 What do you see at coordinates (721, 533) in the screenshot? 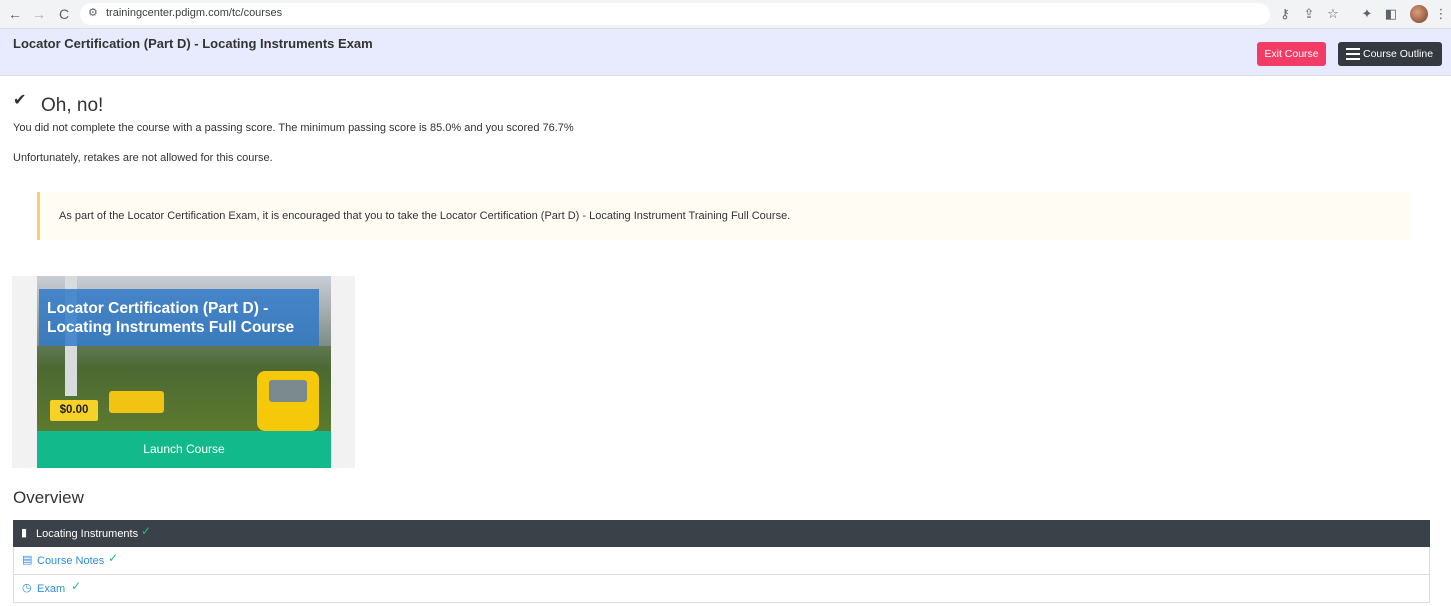
I see `section-header: ▮ Locating Instruments ✓` at bounding box center [721, 533].